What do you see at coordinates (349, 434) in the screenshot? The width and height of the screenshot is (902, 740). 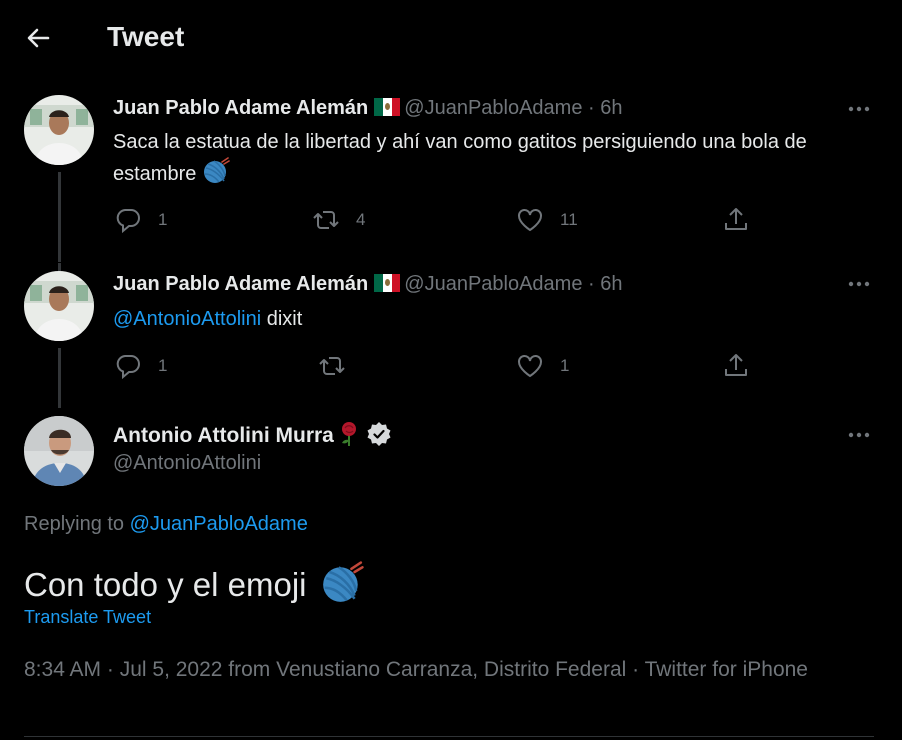 I see `rose-emoji-icon` at bounding box center [349, 434].